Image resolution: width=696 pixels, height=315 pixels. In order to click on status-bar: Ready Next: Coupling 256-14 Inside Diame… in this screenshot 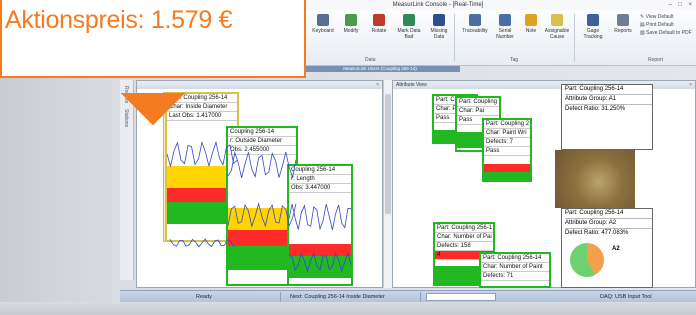, I will do `click(408, 296)`.